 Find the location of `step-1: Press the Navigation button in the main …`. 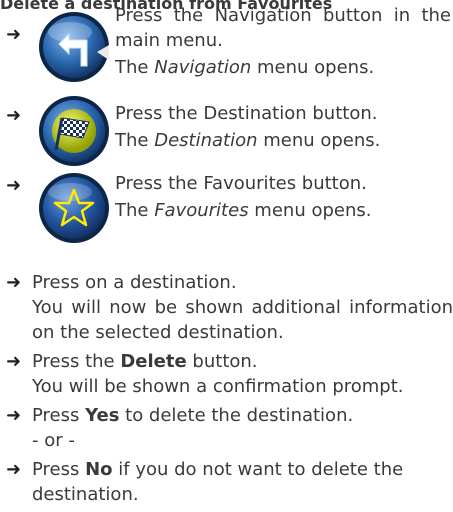

step-1: Press the Navigation button in the main … is located at coordinates (283, 41).